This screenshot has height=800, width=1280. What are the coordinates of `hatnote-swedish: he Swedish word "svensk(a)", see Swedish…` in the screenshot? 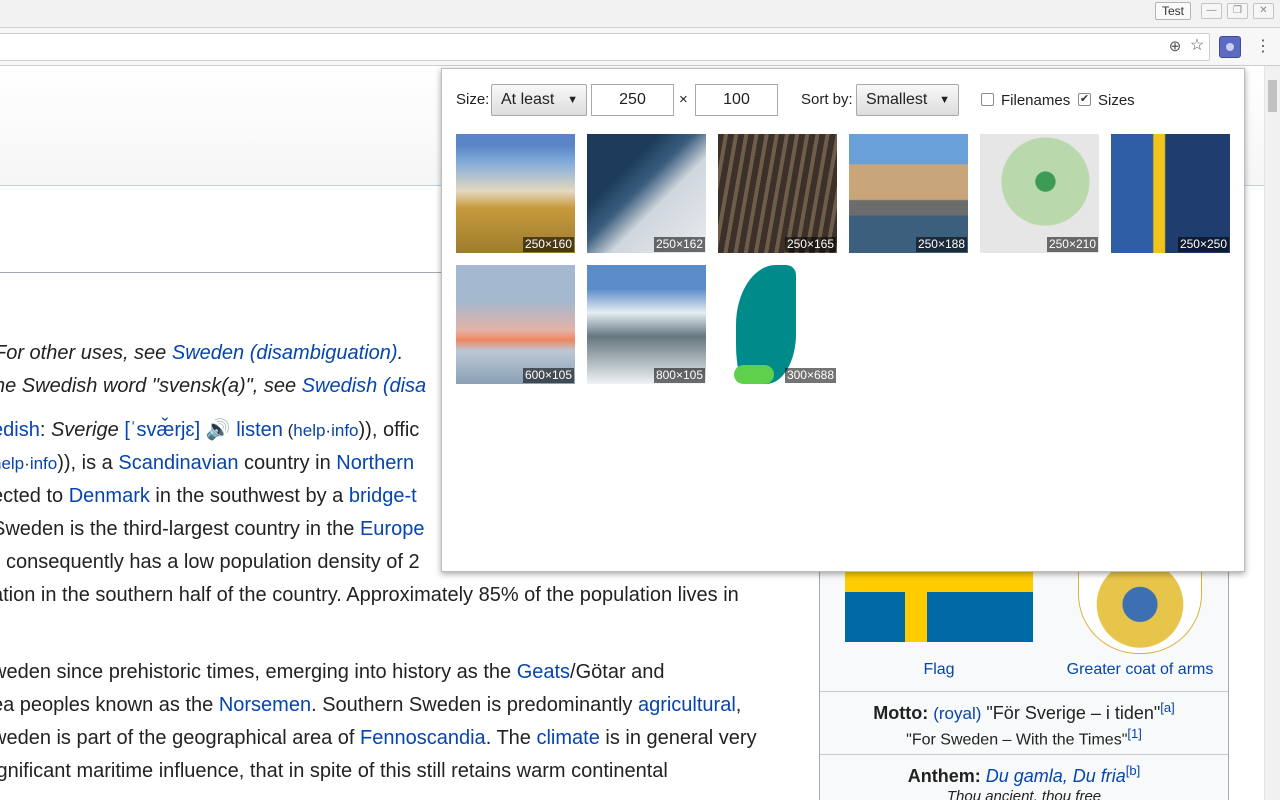 It's located at (213, 386).